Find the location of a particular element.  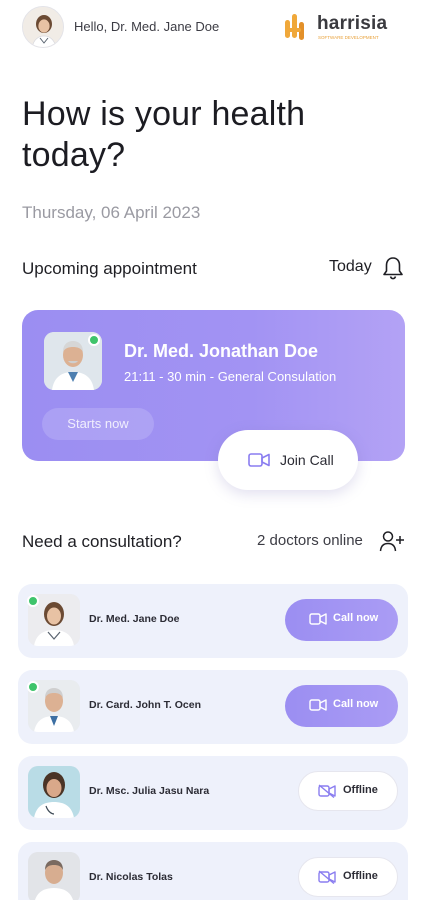

doctor-name: Dr. Nicolas Tolas is located at coordinates (131, 877).